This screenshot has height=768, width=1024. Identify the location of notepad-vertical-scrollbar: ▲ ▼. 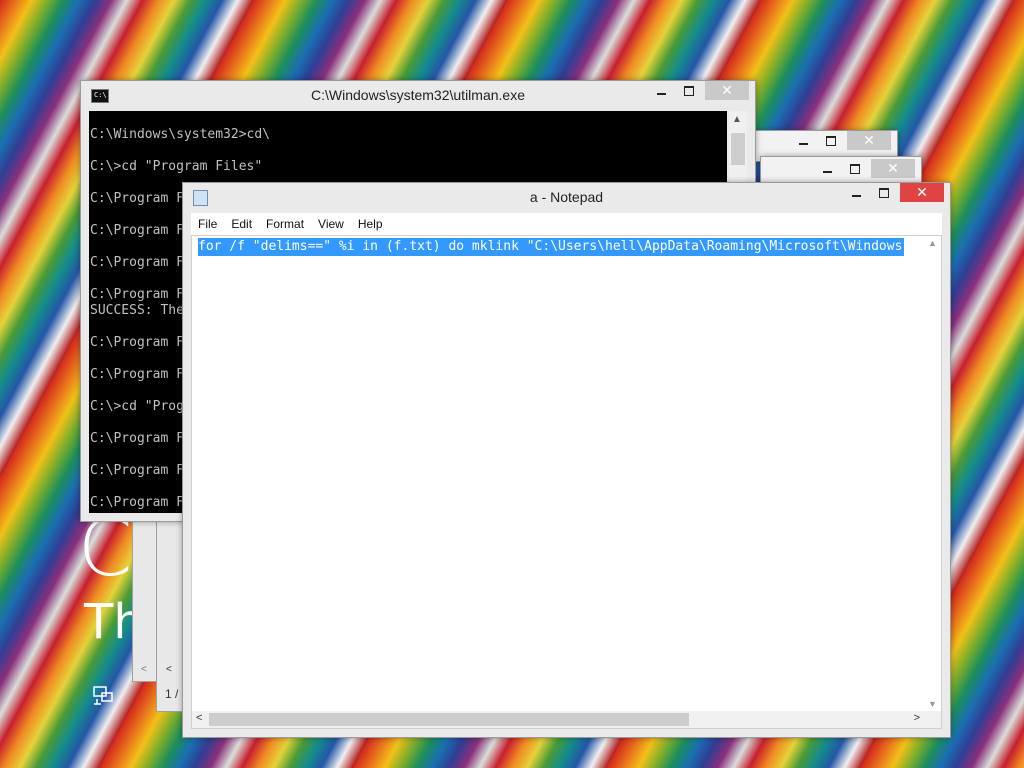
(932, 473).